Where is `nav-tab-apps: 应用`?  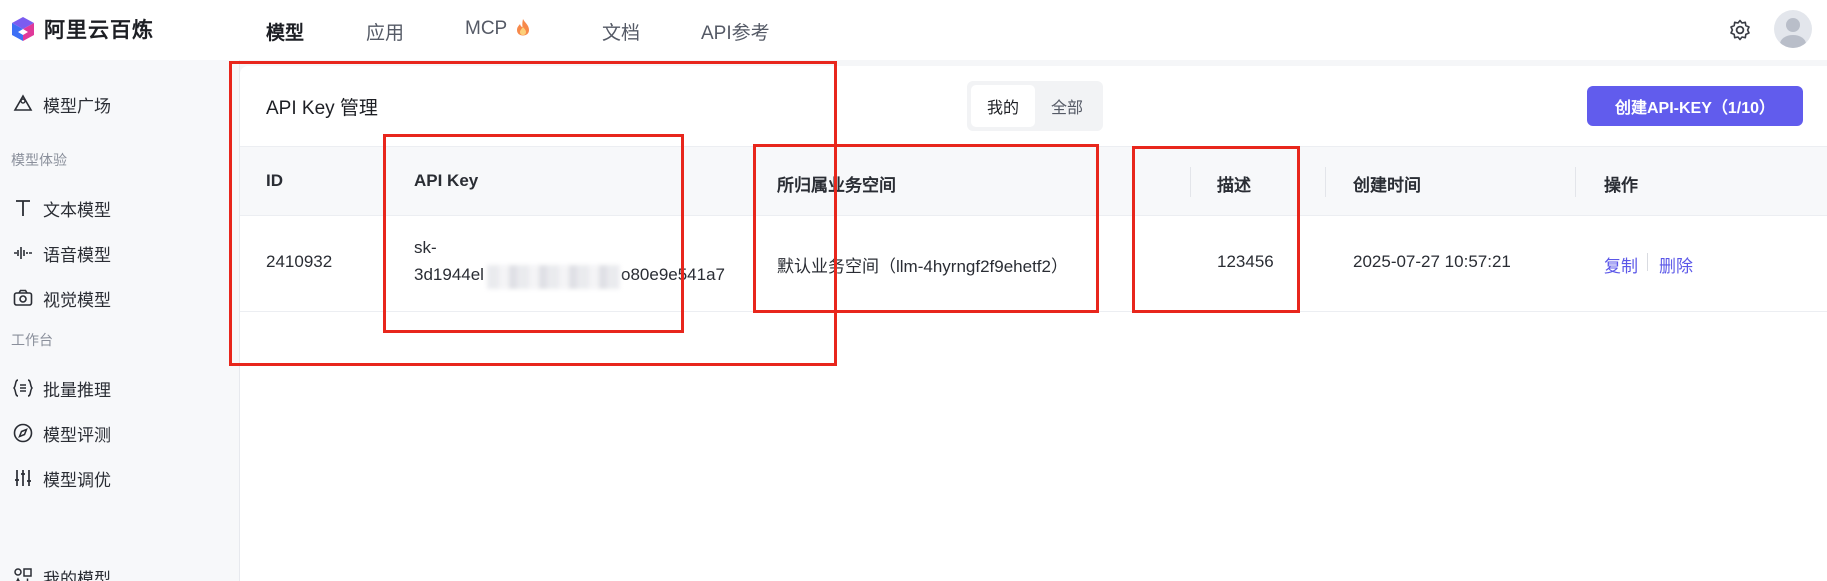 nav-tab-apps: 应用 is located at coordinates (385, 31).